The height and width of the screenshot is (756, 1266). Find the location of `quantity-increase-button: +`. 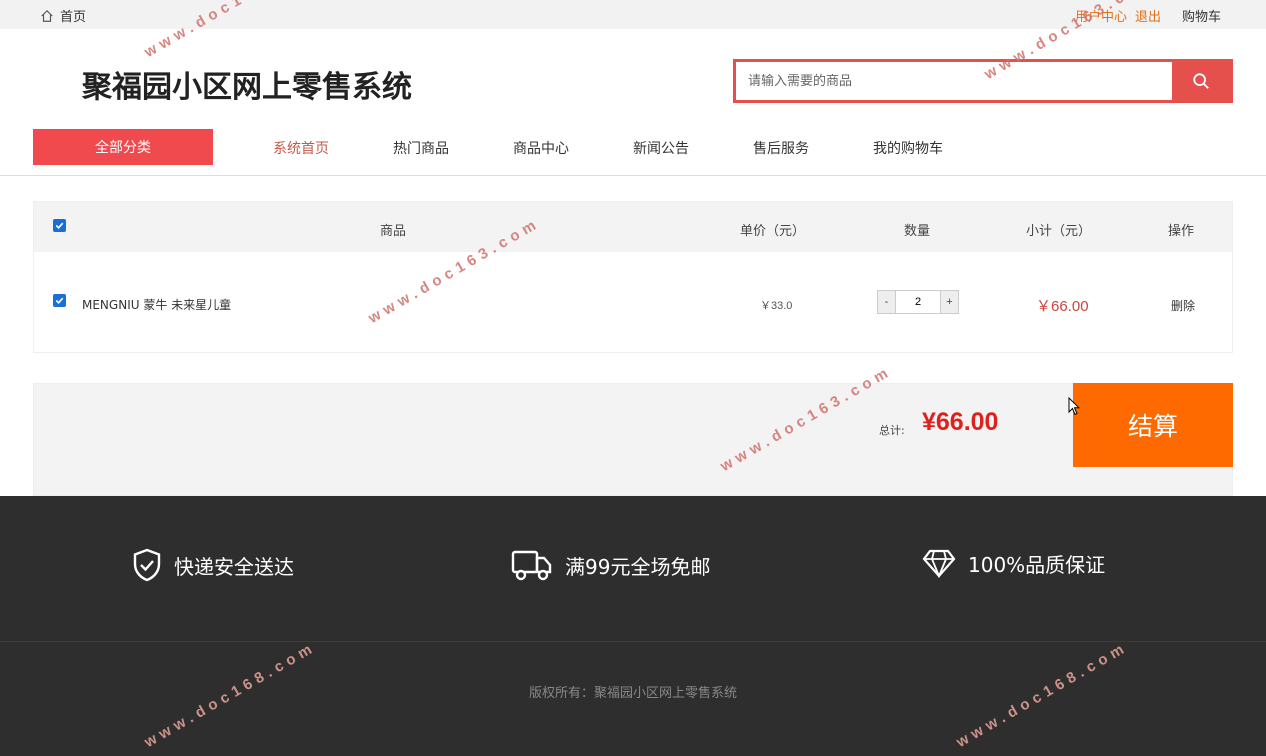

quantity-increase-button: + is located at coordinates (949, 302).